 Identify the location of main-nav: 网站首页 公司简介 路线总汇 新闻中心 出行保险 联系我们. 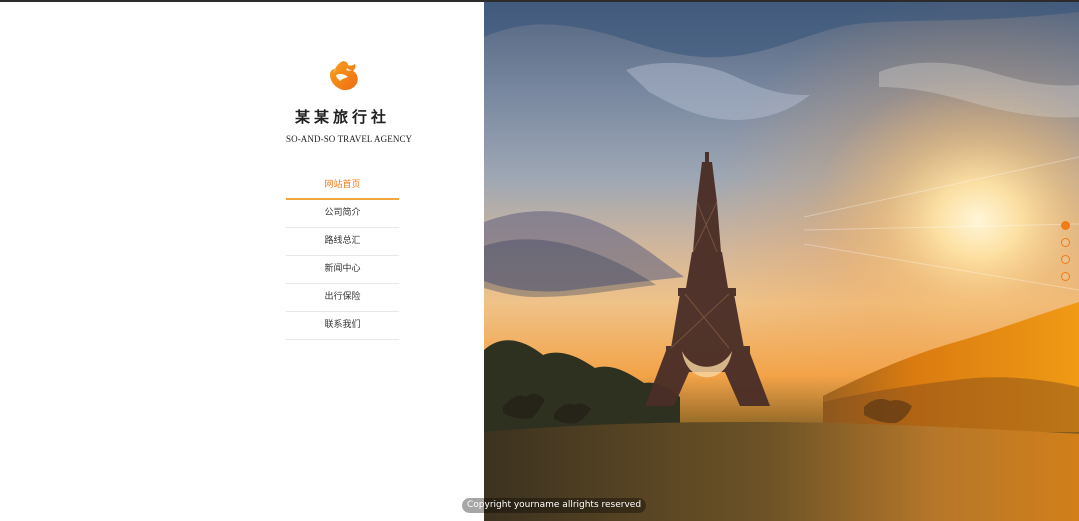
(342, 256).